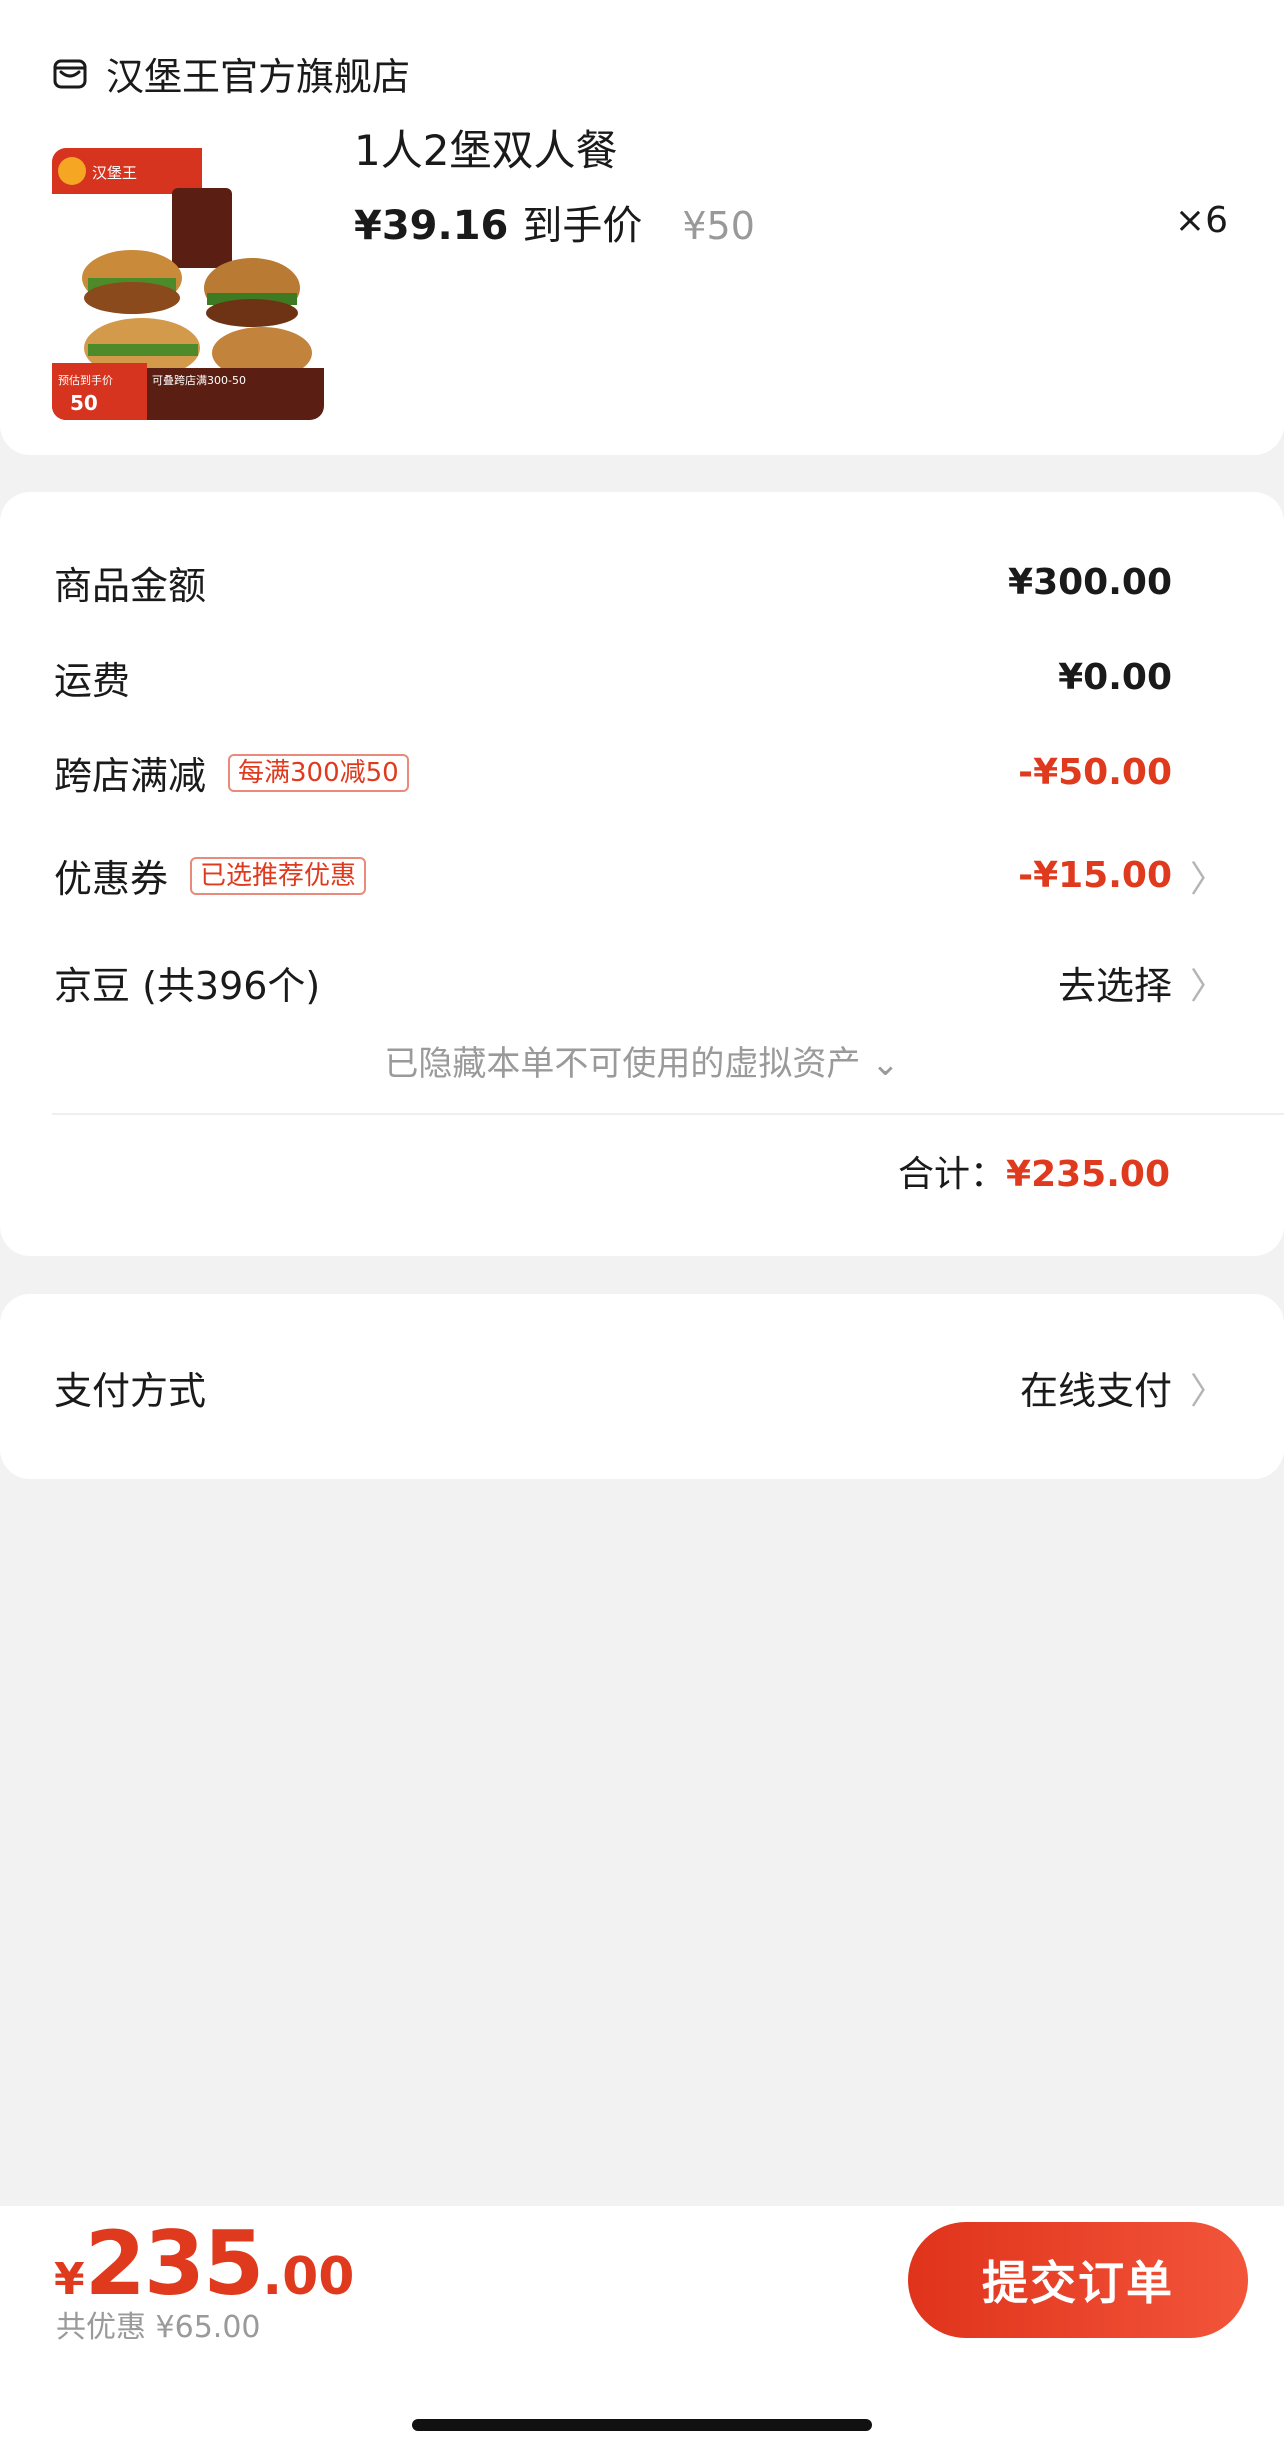 The height and width of the screenshot is (2457, 1284). I want to click on coupon-tag: 已选推荐优惠, so click(278, 875).